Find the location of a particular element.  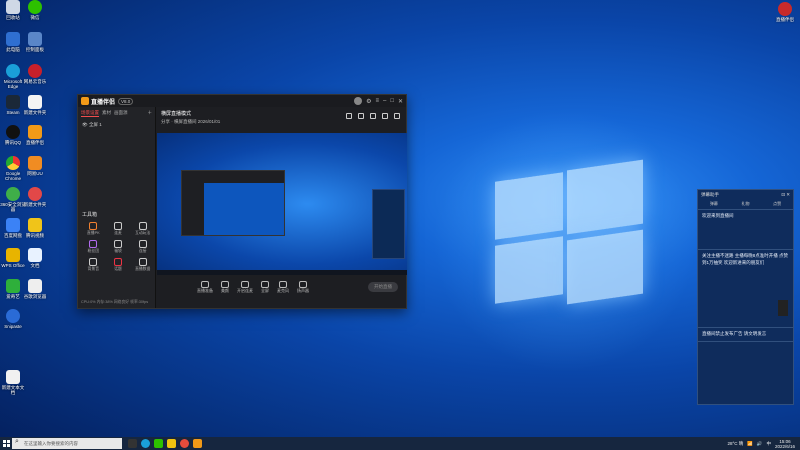

link-mic-button: 开启连麦 is located at coordinates (245, 287).